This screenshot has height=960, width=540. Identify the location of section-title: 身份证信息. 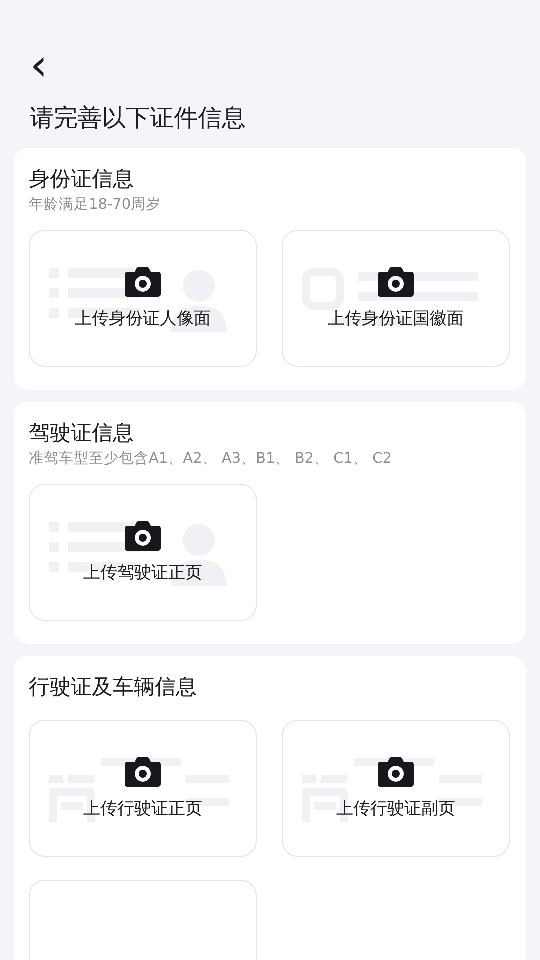
(81, 179).